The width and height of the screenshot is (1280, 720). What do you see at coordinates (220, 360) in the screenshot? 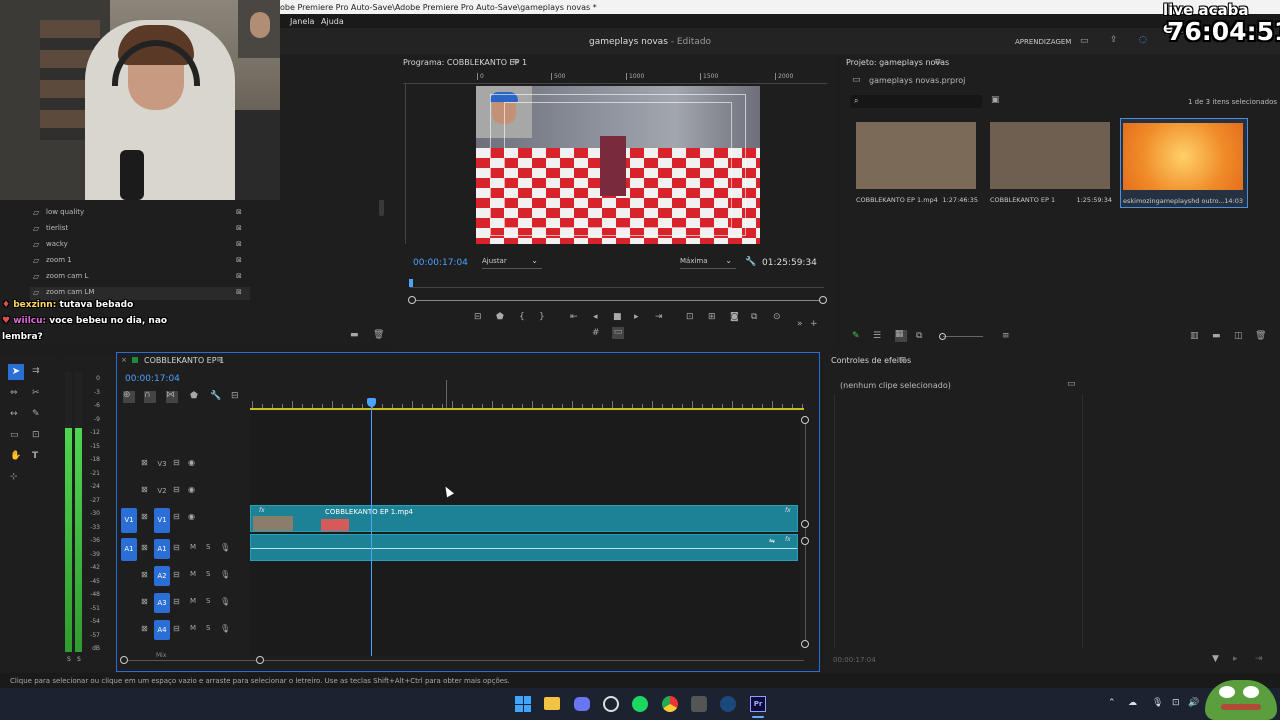
I see `sequence-menu-icon: ≡` at bounding box center [220, 360].